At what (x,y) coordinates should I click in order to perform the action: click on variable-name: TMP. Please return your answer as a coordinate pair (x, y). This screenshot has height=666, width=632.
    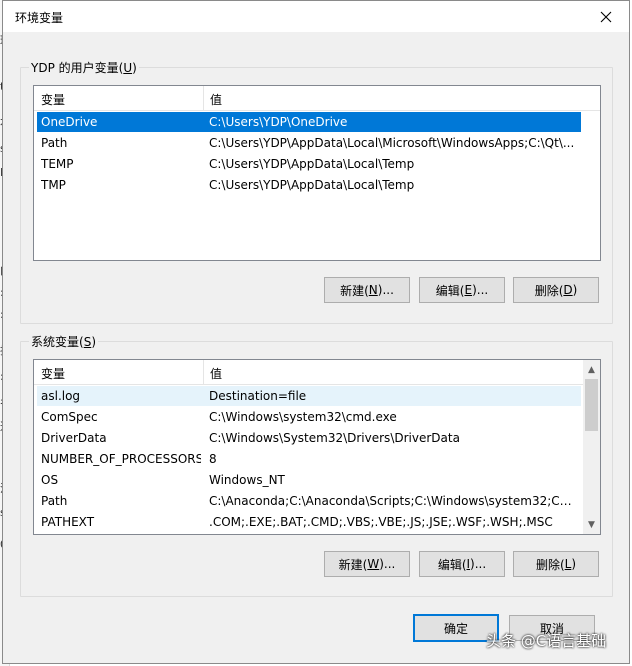
    Looking at the image, I should click on (53, 185).